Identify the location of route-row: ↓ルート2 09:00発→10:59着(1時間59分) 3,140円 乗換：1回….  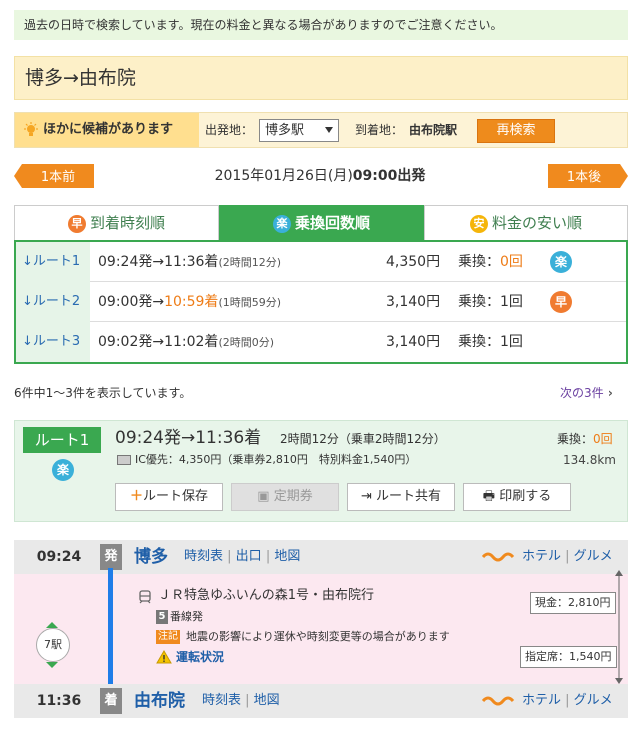
(321, 302).